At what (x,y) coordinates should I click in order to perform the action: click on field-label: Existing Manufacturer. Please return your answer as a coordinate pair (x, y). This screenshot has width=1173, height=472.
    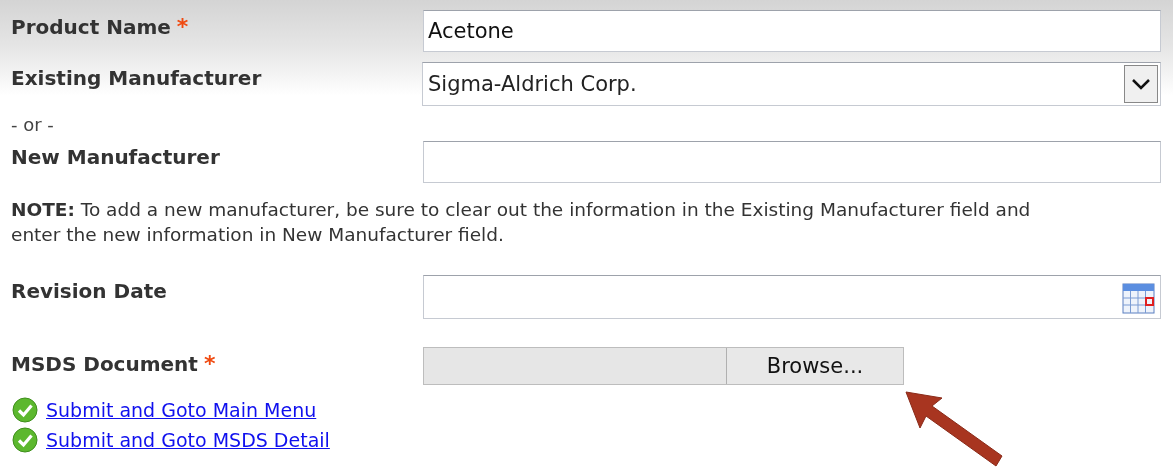
    Looking at the image, I should click on (136, 78).